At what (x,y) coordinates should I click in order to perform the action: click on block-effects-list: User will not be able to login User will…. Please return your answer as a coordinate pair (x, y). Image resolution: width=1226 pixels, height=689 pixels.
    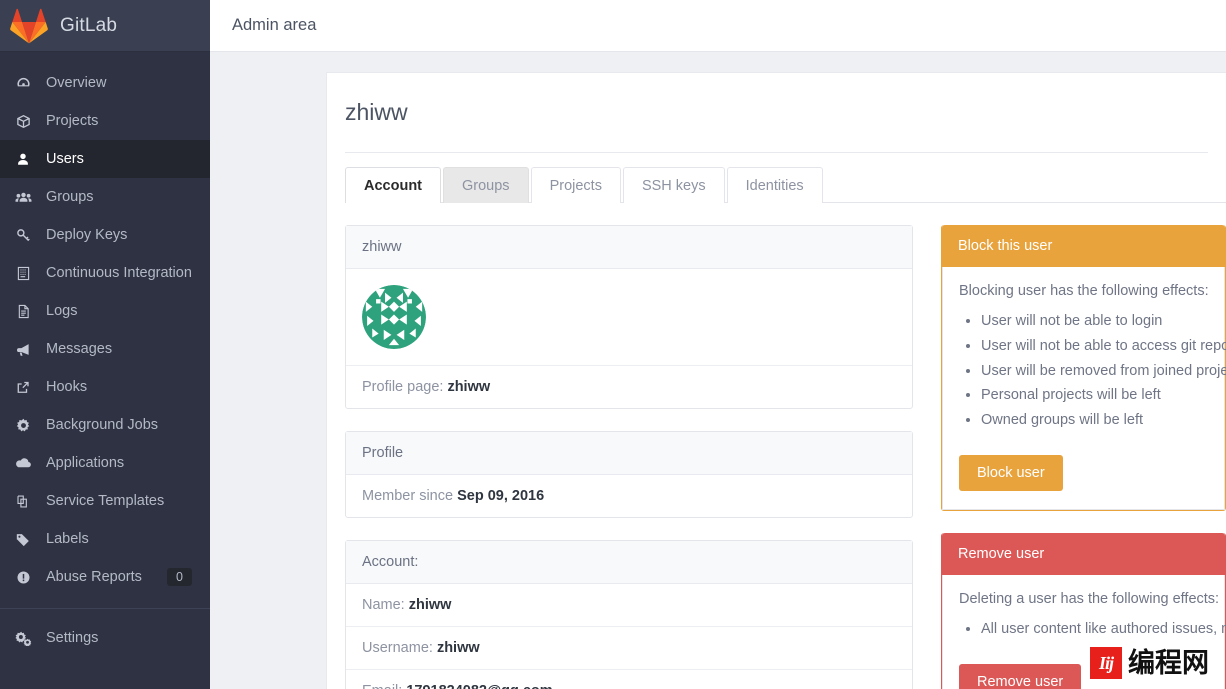
    Looking at the image, I should click on (1103, 371).